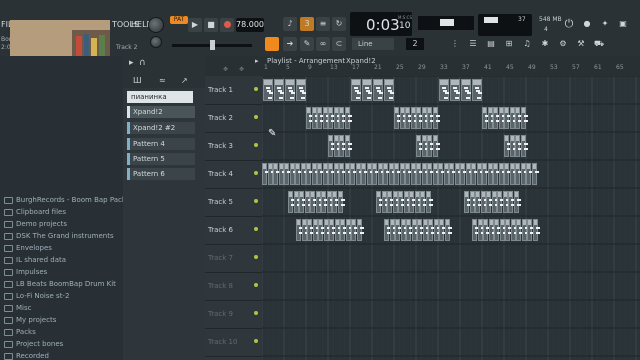 This screenshot has height=360, width=640. I want to click on channel-rack-icon: ☰, so click(473, 44).